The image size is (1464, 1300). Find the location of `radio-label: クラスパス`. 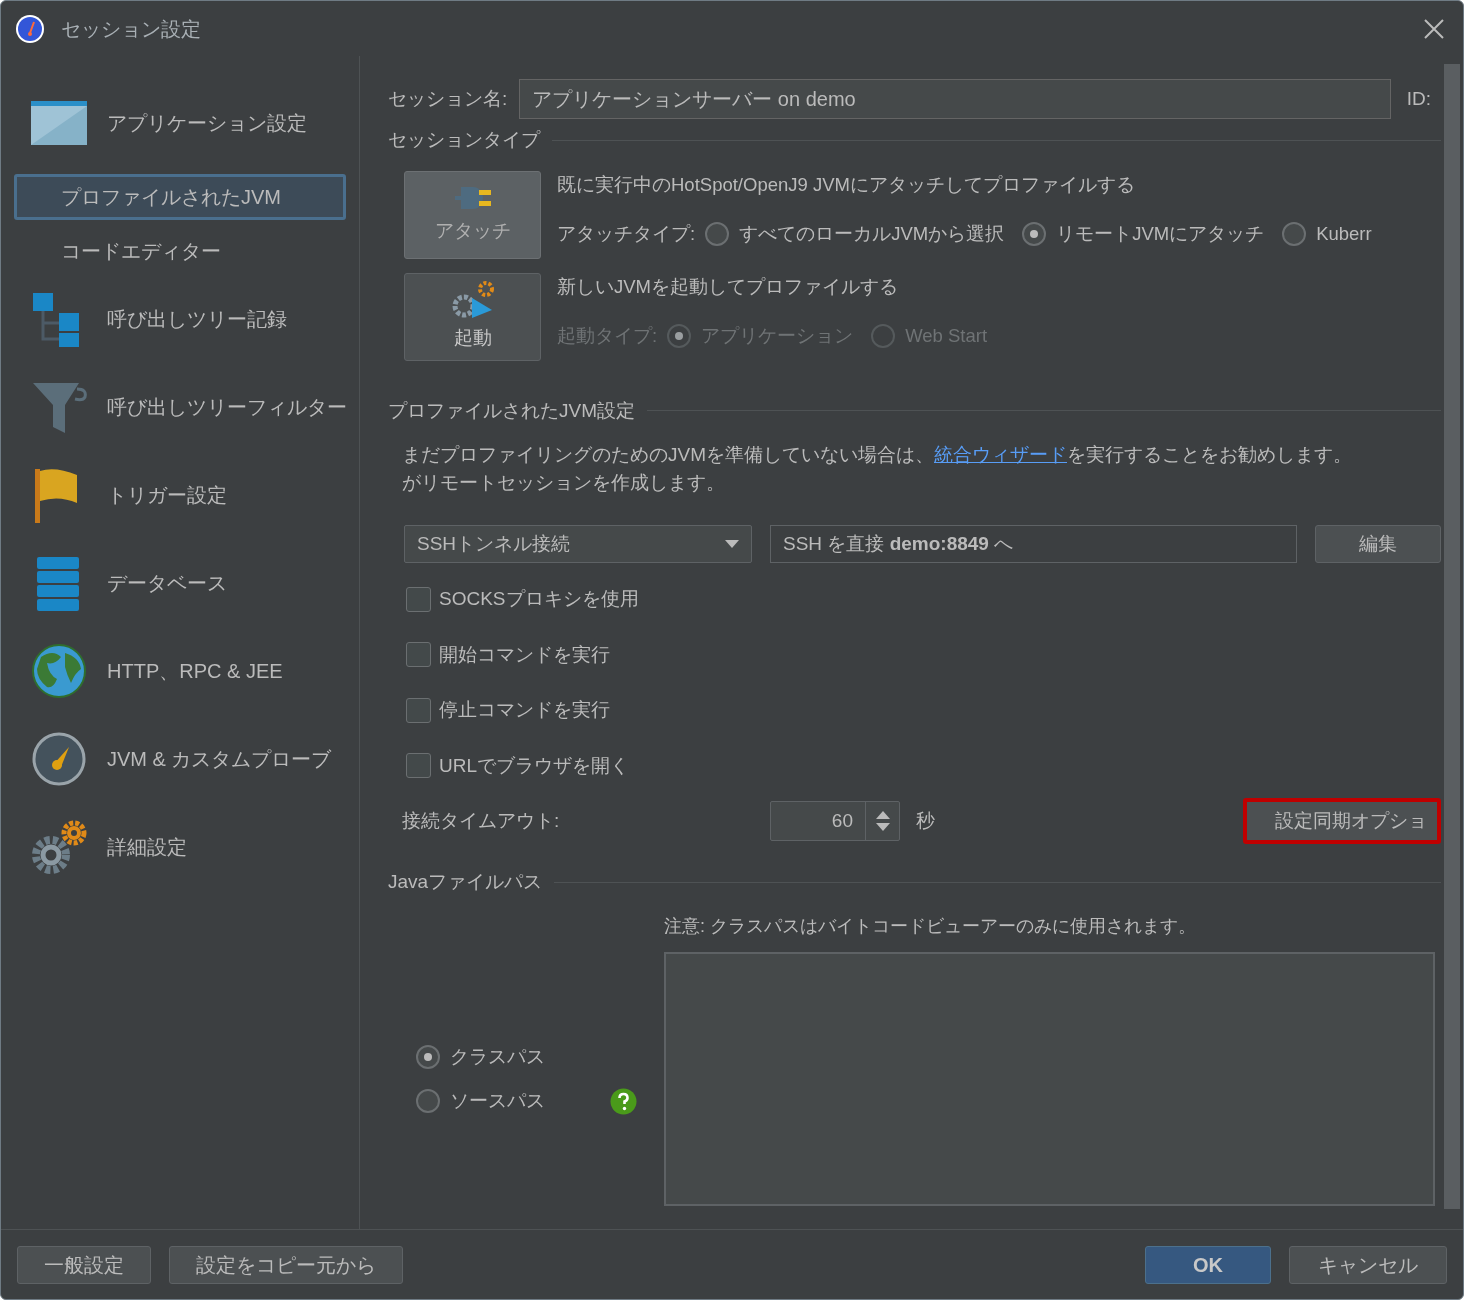

radio-label: クラスパス is located at coordinates (498, 1056).